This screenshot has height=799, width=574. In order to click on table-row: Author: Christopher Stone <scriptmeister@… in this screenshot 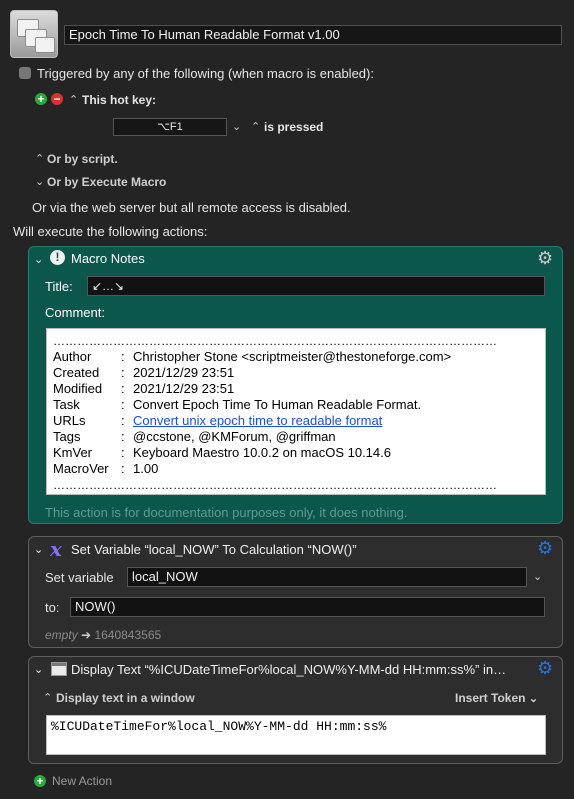, I will do `click(252, 356)`.